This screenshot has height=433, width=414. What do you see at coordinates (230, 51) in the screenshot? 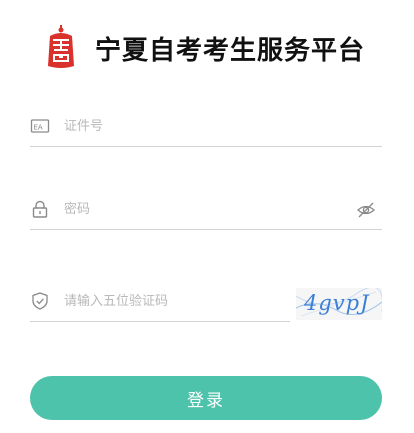
I see `app-title: 宁夏自考考生服务平台` at bounding box center [230, 51].